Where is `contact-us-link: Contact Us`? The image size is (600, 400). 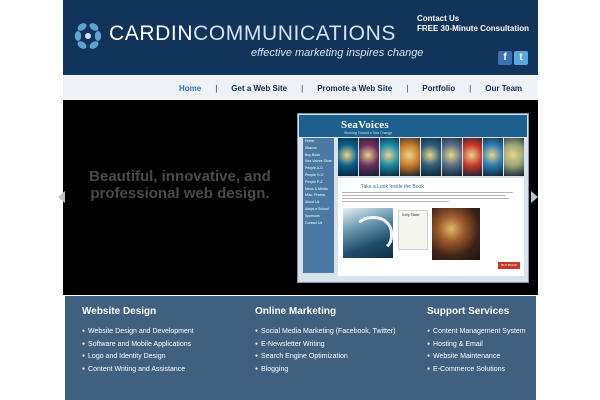 contact-us-link: Contact Us is located at coordinates (473, 19).